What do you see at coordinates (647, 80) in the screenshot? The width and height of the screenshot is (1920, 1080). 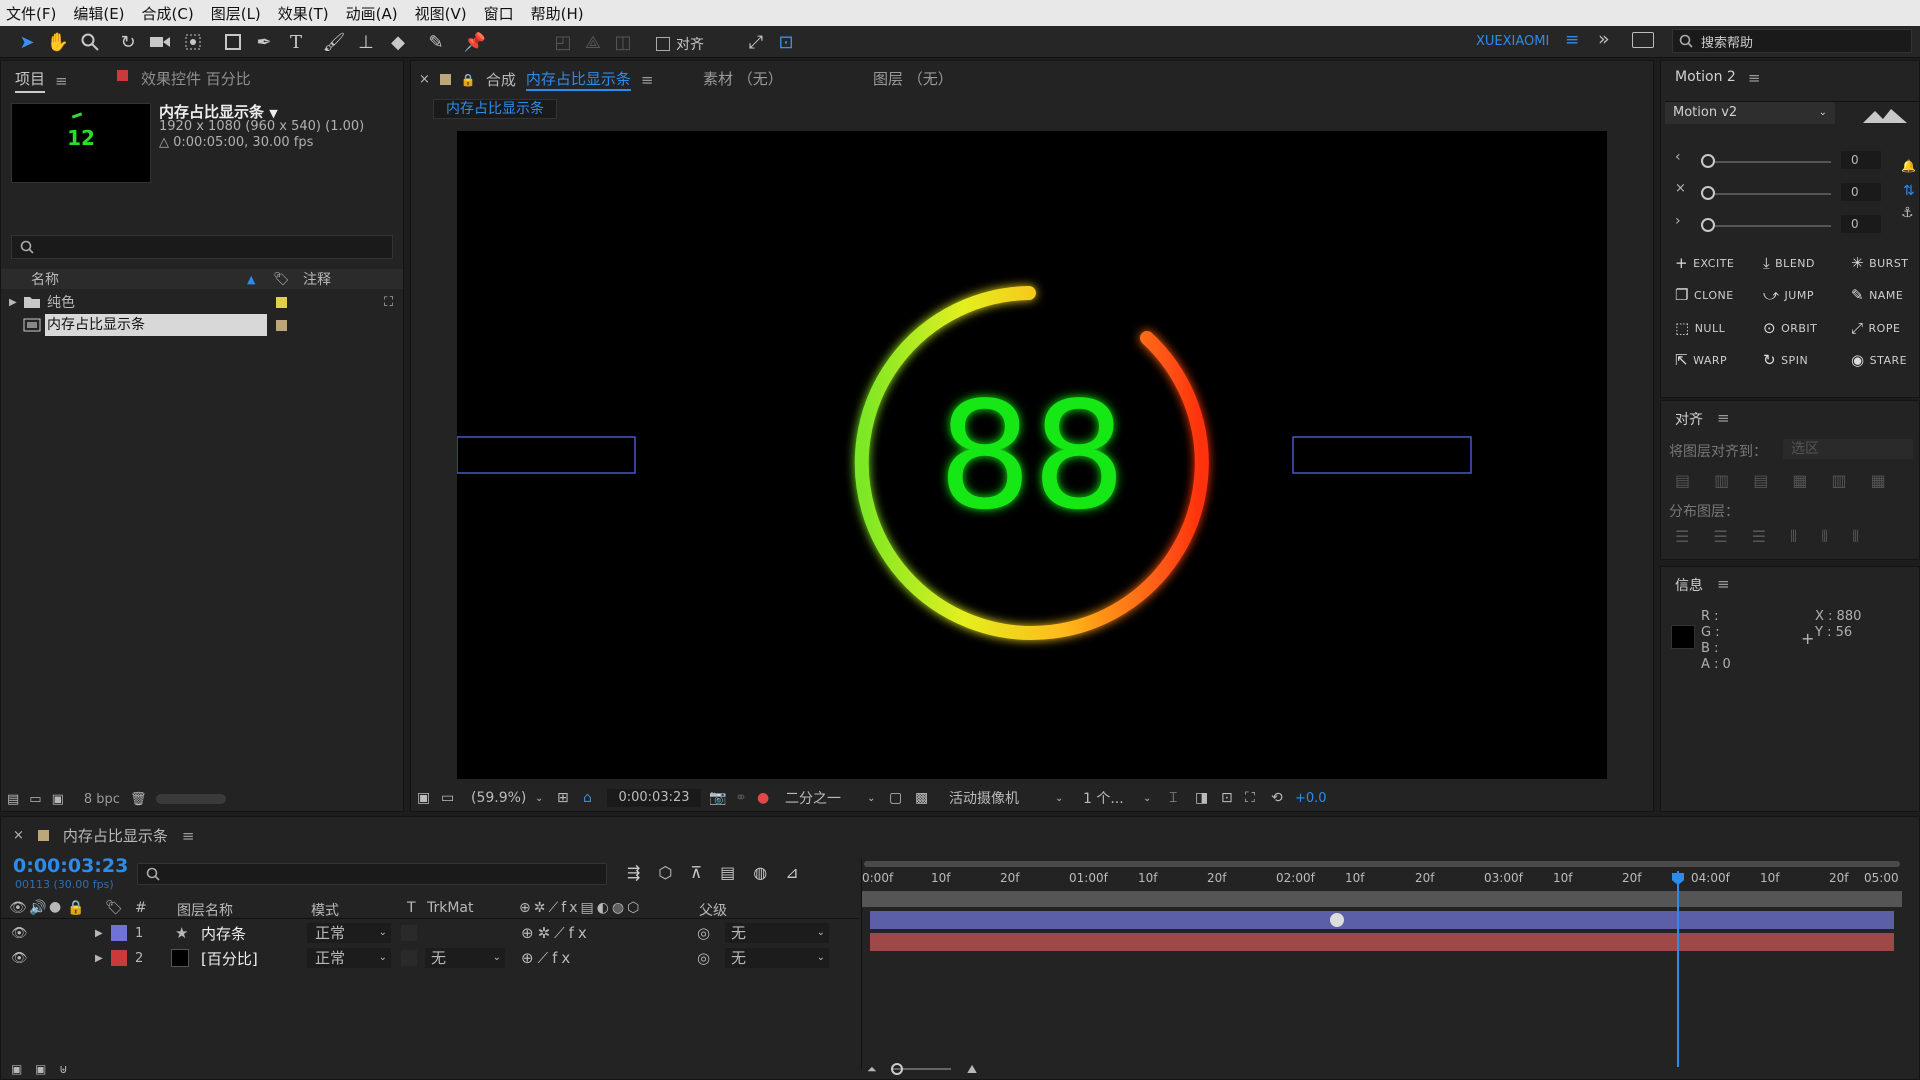 I see `comp-panel-menu-icon: ≡` at bounding box center [647, 80].